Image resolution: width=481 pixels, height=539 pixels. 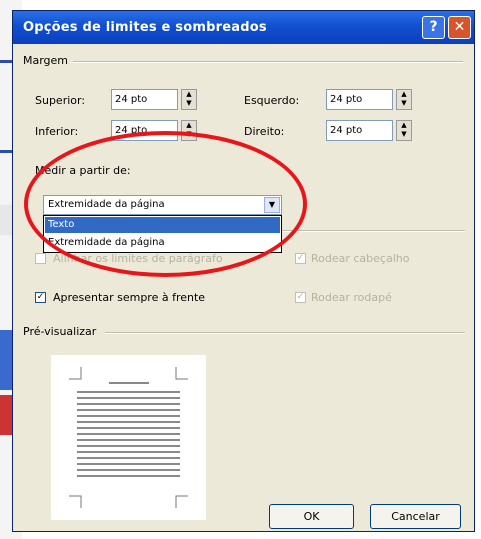 What do you see at coordinates (40, 258) in the screenshot?
I see `align-paragraph-checkbox` at bounding box center [40, 258].